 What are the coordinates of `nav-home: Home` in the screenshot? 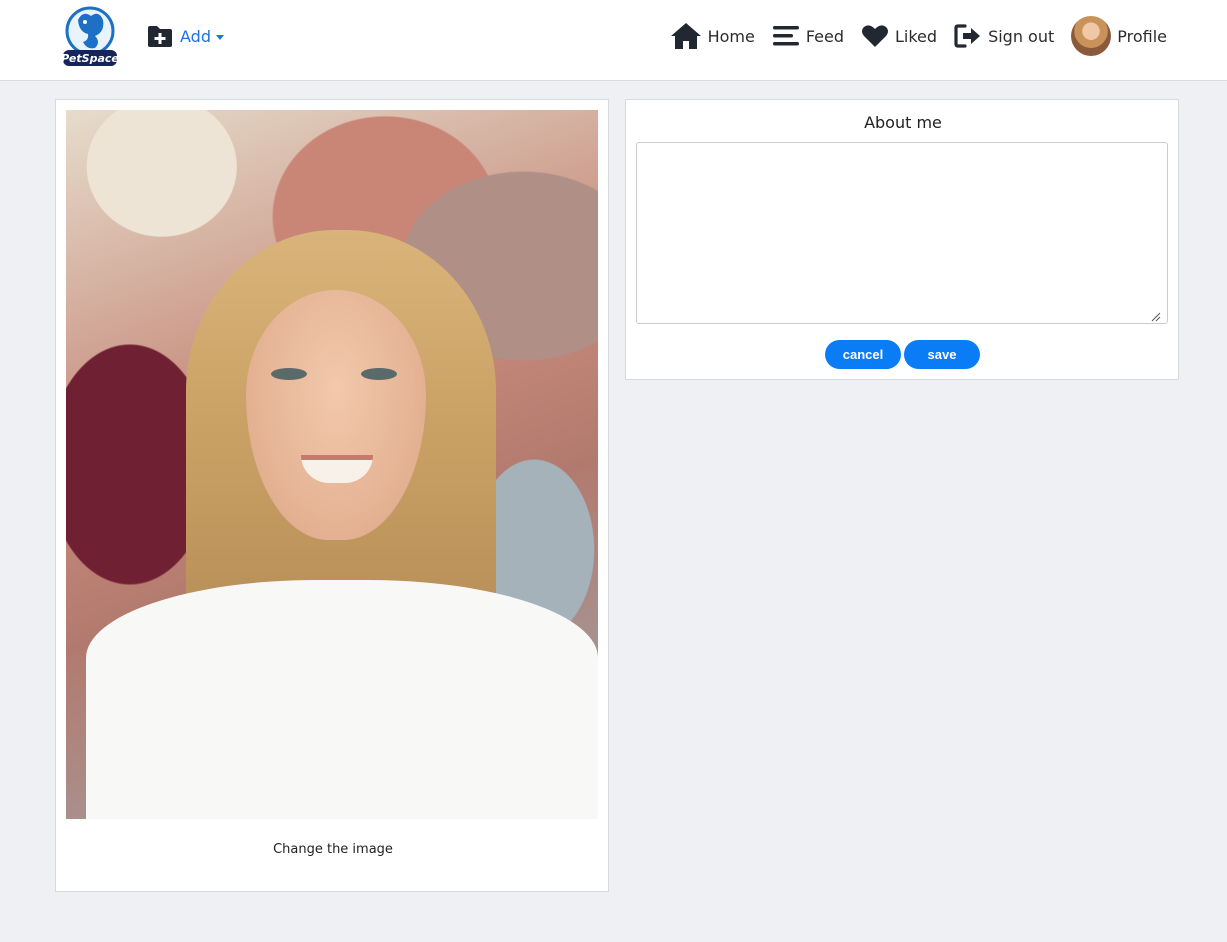 It's located at (712, 36).